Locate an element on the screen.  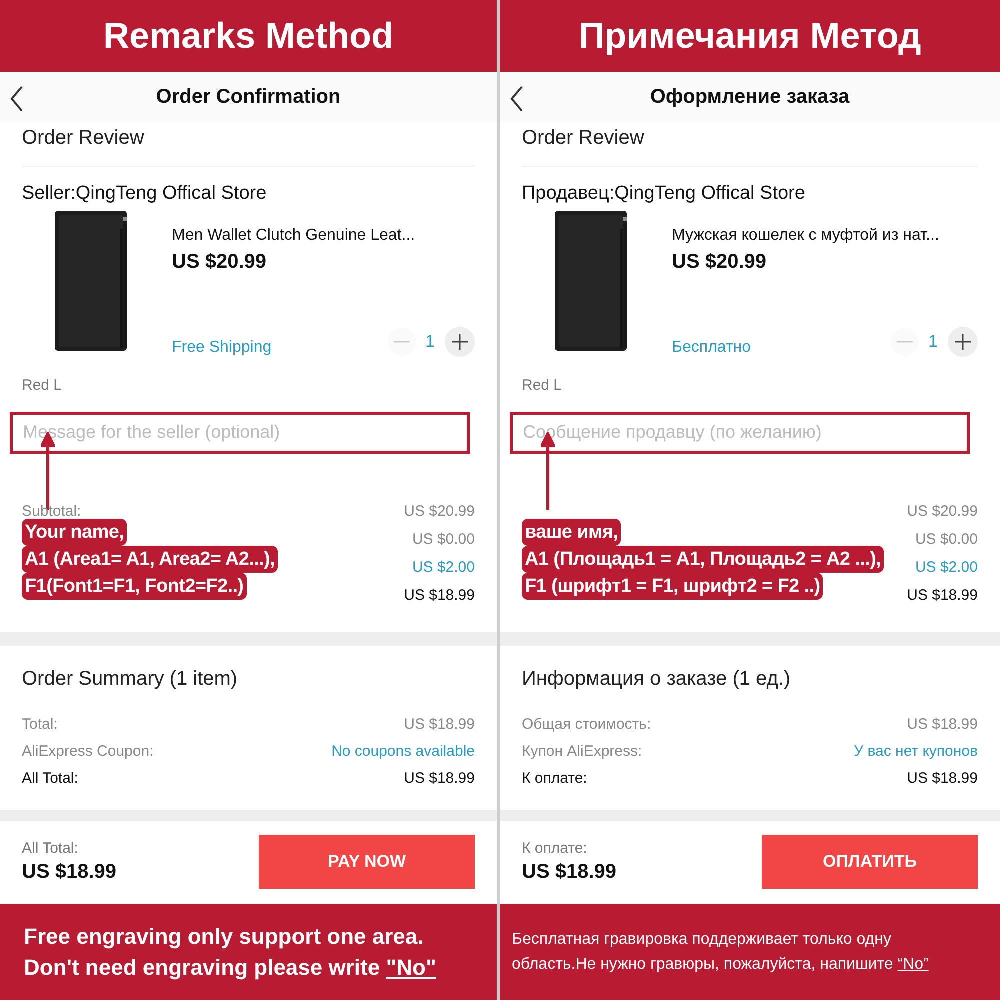
seller-name: Продавец:QingTeng Offical Store is located at coordinates (664, 193).